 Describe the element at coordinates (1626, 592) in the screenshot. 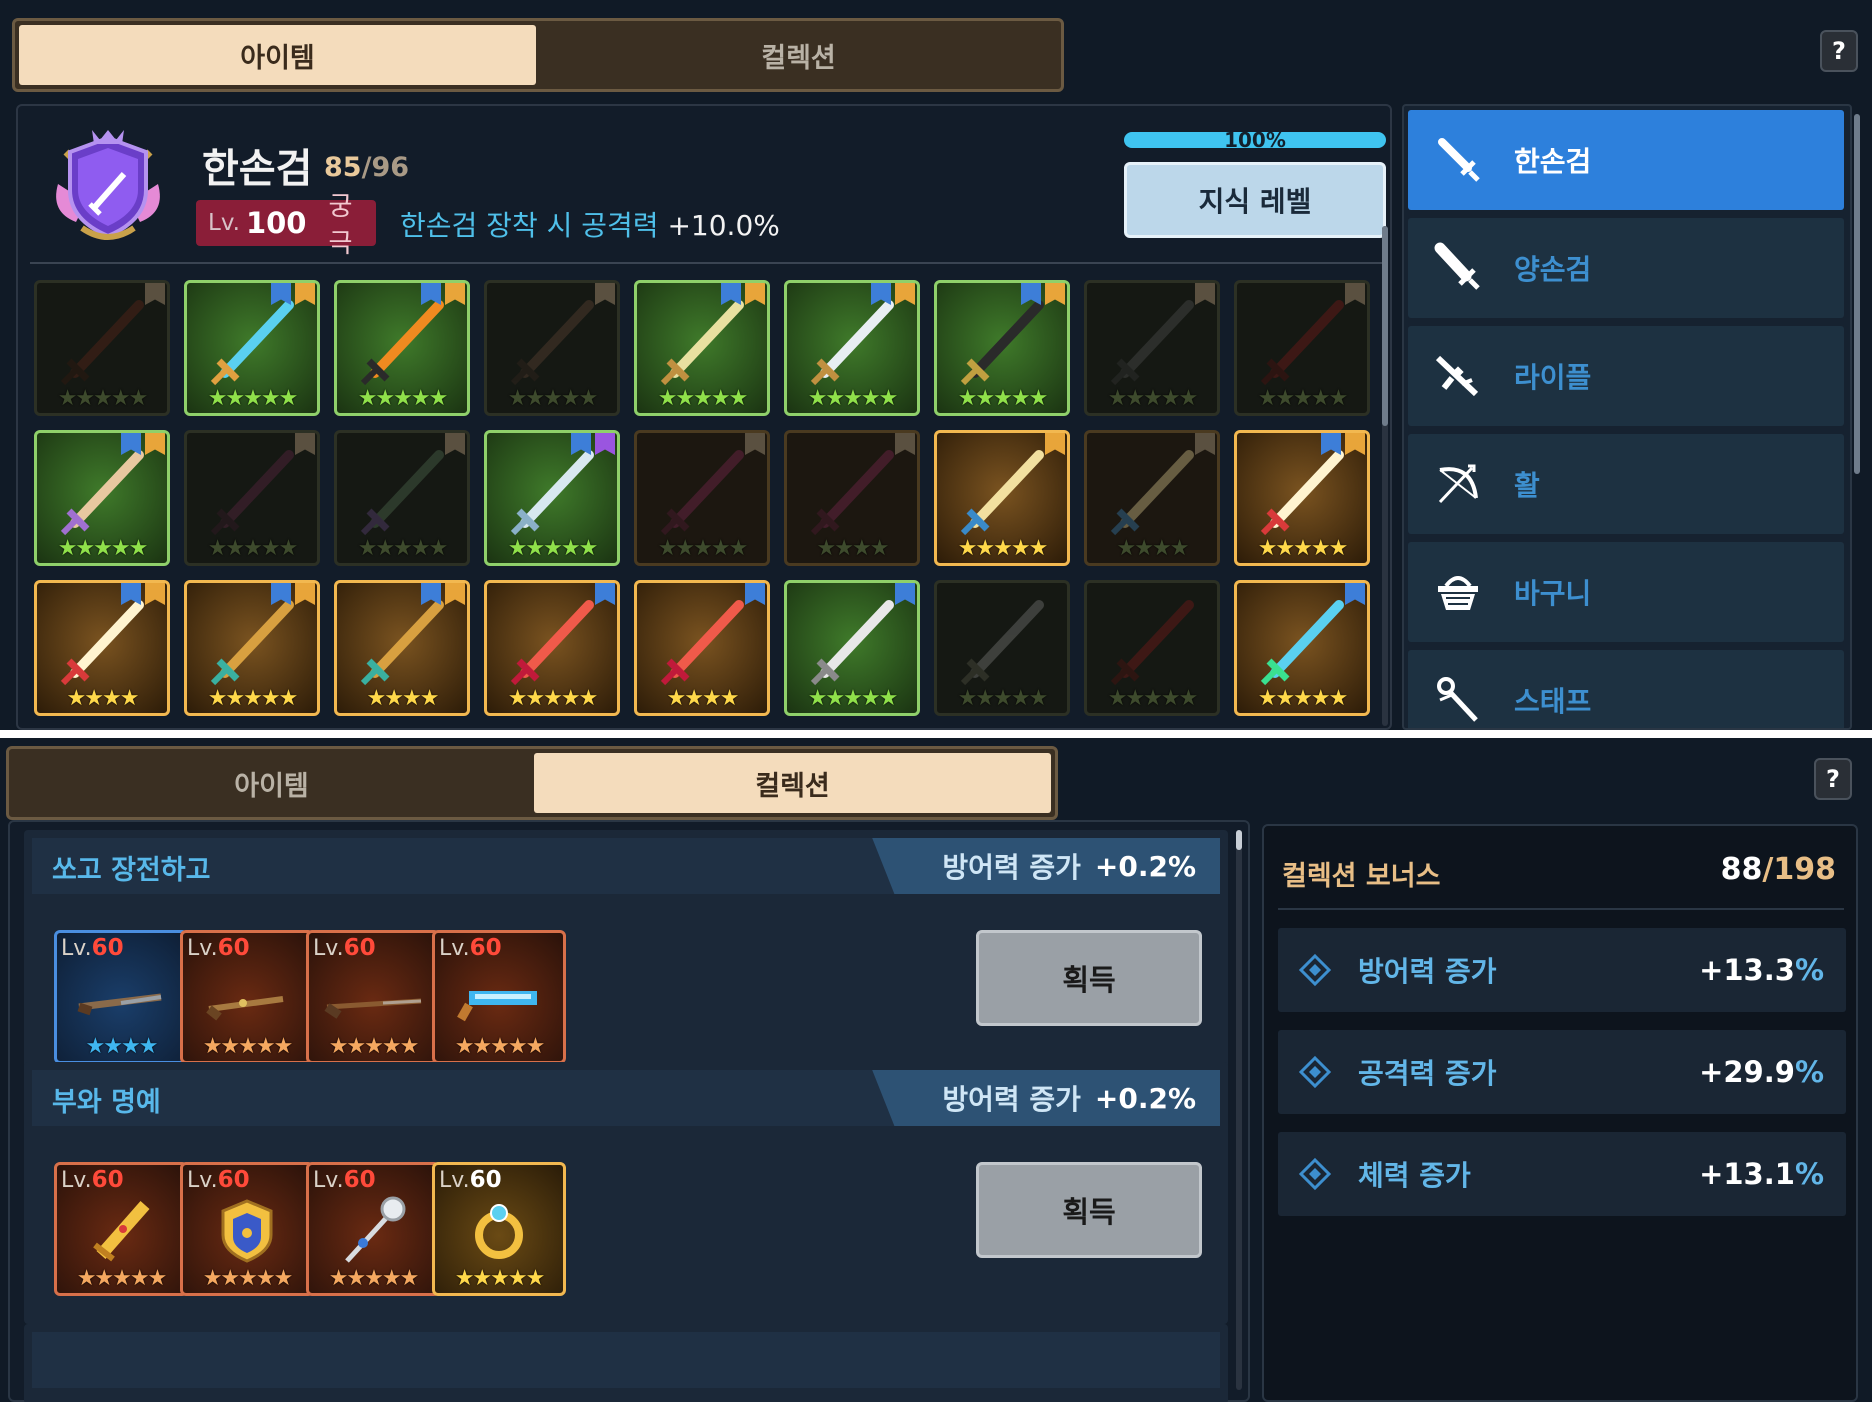

I see `sidebar-item-basket: 바구니` at that location.